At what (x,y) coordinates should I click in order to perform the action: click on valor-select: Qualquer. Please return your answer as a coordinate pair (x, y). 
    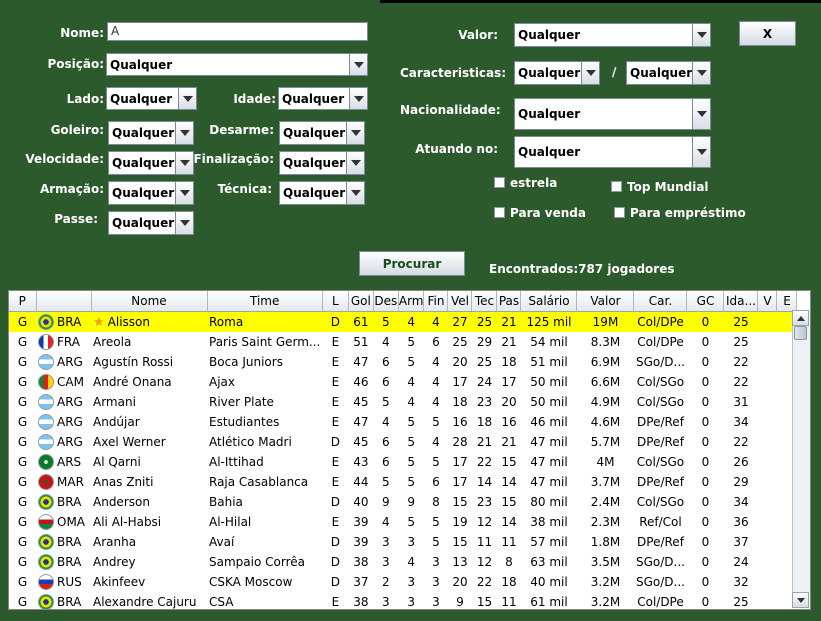
    Looking at the image, I should click on (612, 35).